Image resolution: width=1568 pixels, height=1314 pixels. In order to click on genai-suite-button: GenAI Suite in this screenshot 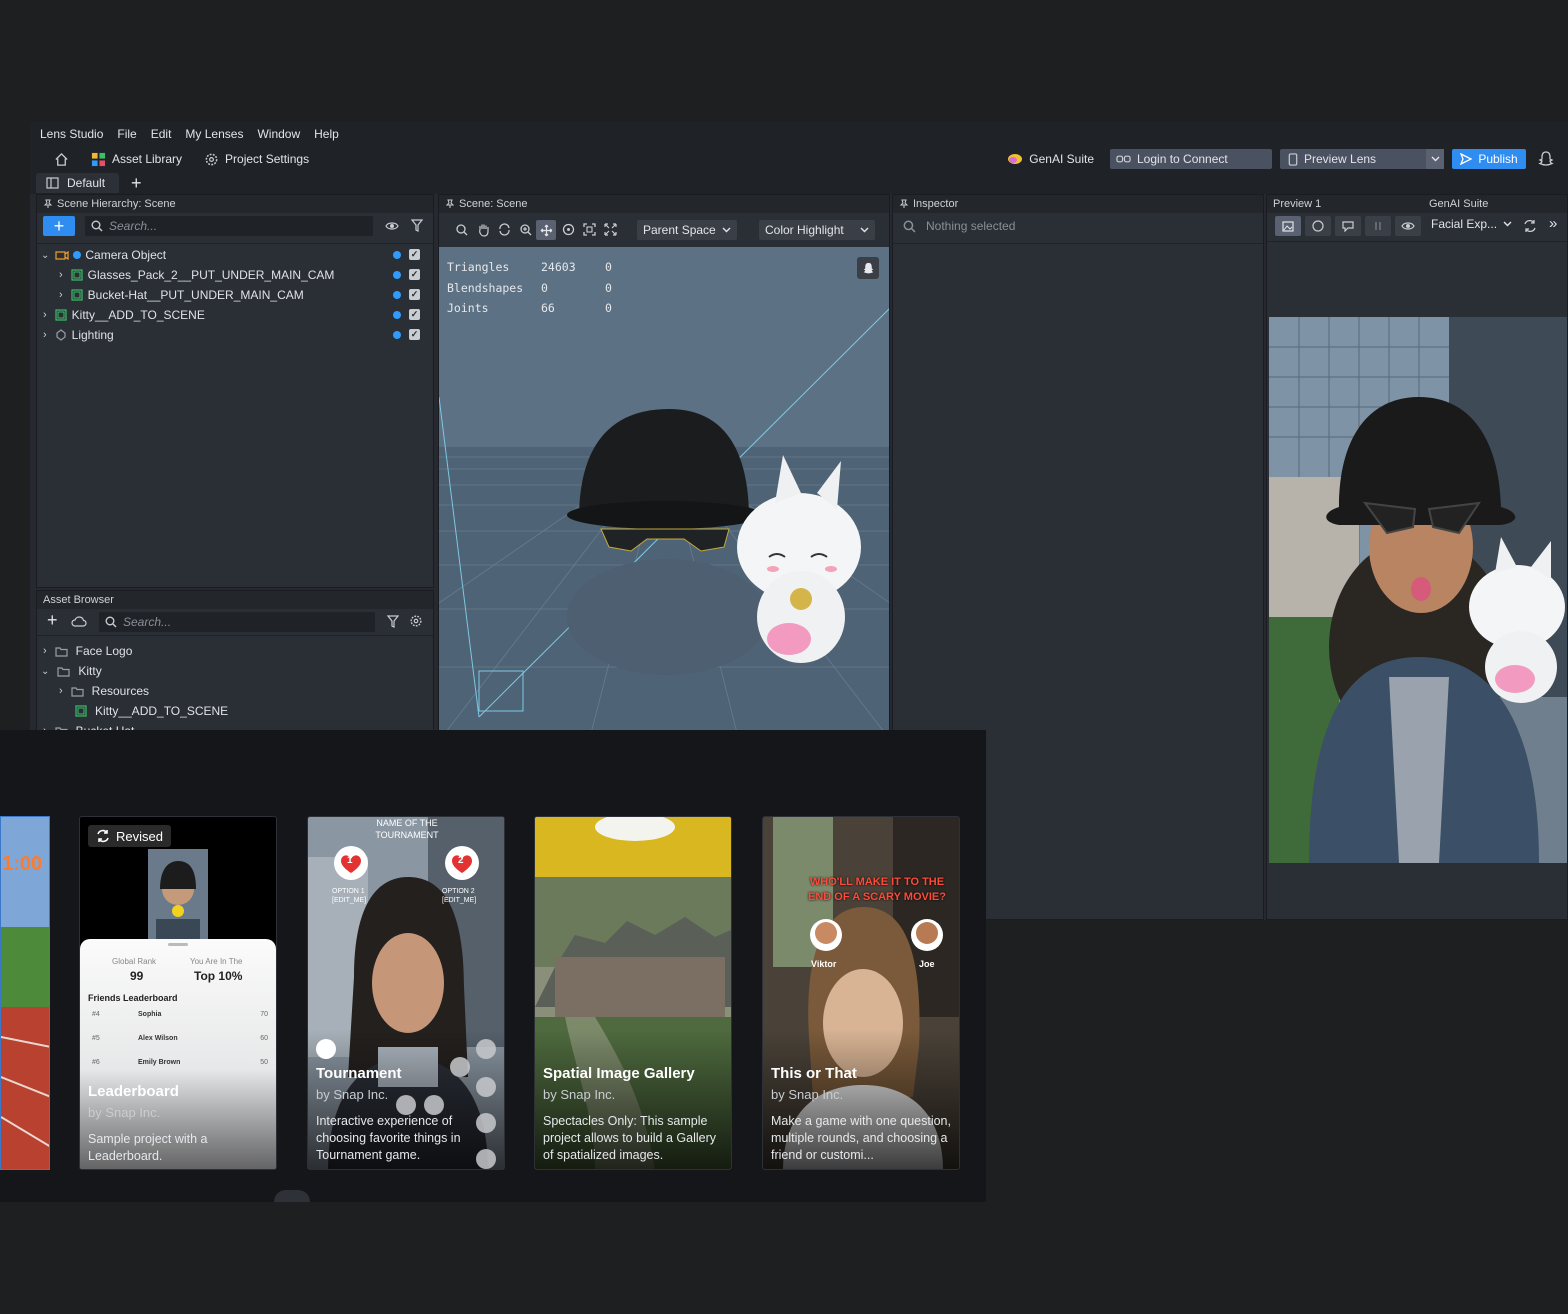, I will do `click(1050, 159)`.